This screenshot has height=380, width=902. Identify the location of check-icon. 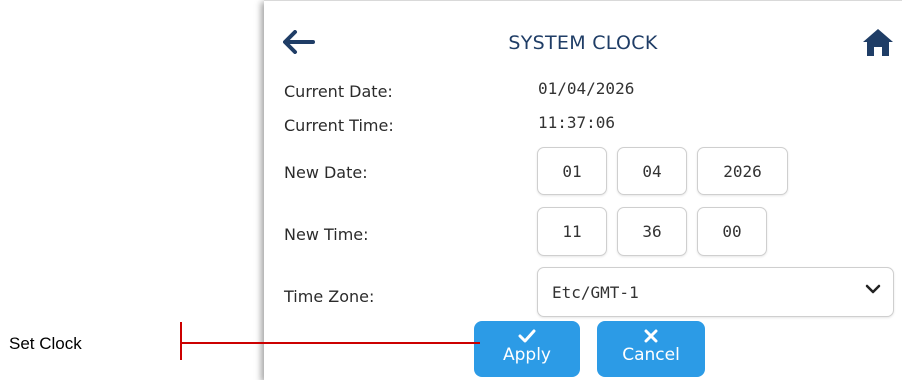
(527, 336).